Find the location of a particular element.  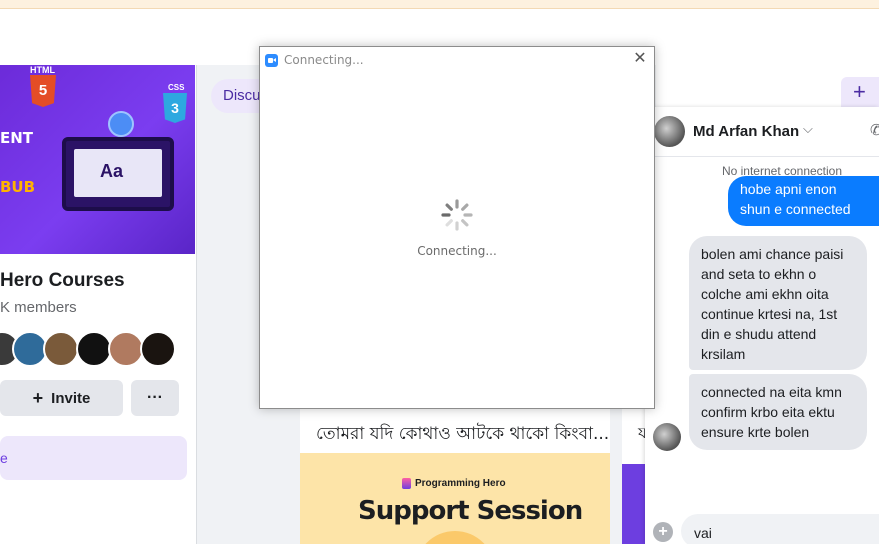

chat-header: Md Arfan Khan ⌵ ✆ is located at coordinates (762, 132).